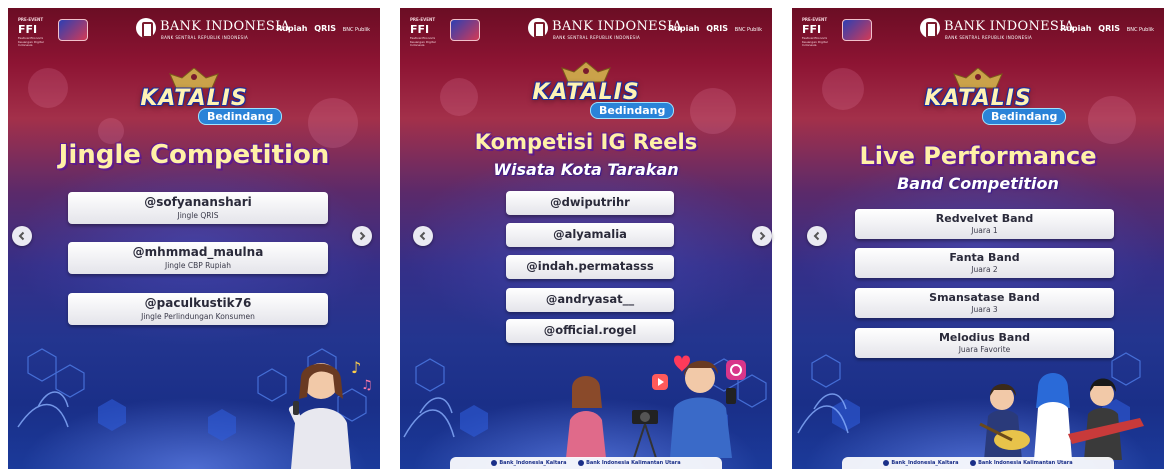  I want to click on winner-handle: @mhmmad_maulna, so click(198, 252).